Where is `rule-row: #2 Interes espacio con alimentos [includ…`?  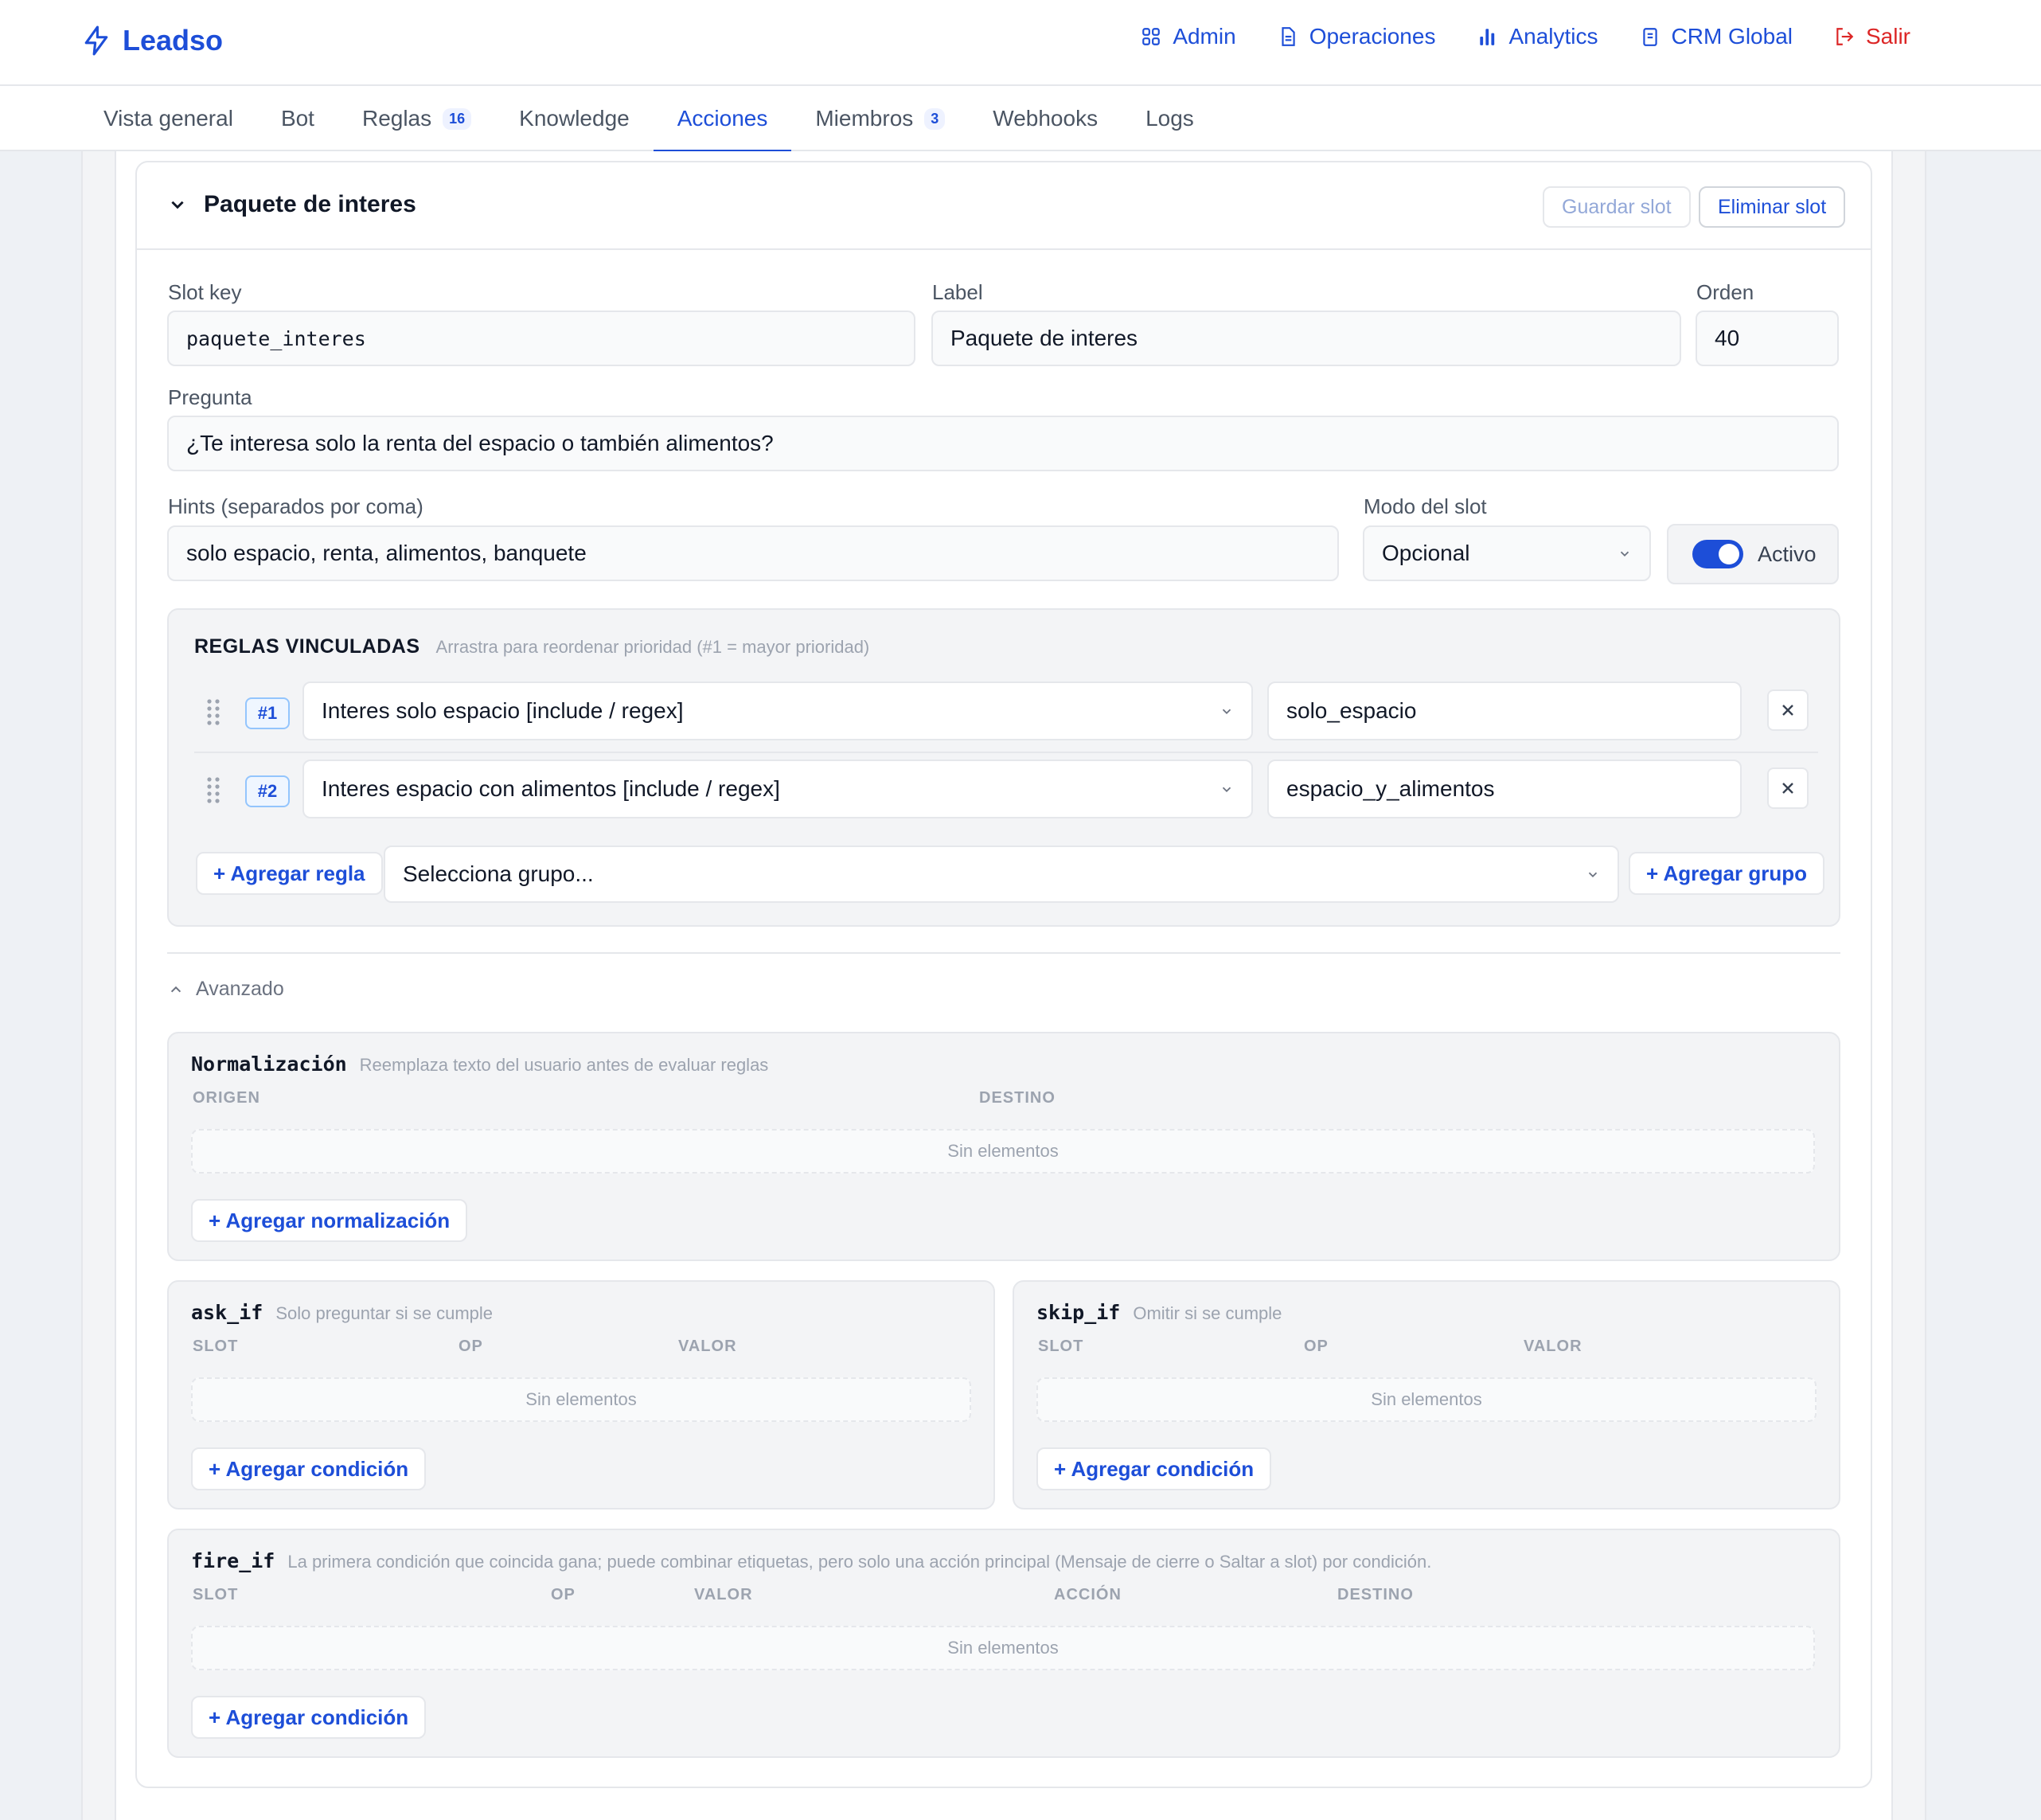
rule-row: #2 Interes espacio con alimentos [includ… is located at coordinates (1006, 791).